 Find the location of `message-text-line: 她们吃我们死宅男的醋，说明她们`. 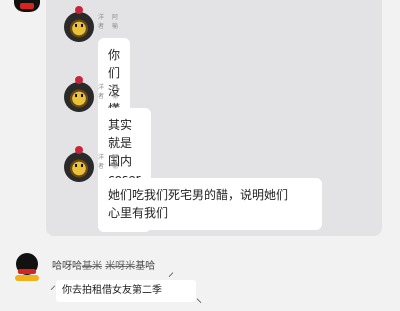

message-text-line: 她们吃我们死宅男的醋，说明她们 is located at coordinates (198, 195).